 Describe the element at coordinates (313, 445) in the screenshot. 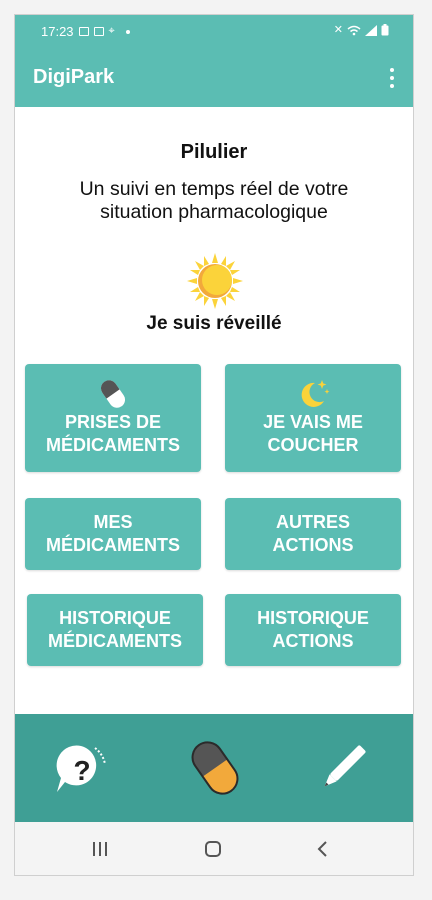

I see `tile-label-line-2: COUCHER` at that location.